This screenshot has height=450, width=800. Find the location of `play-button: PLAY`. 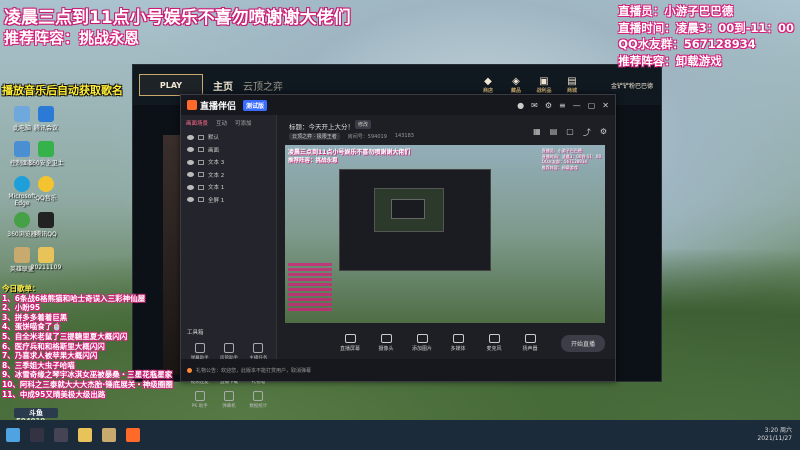

play-button: PLAY is located at coordinates (171, 85).